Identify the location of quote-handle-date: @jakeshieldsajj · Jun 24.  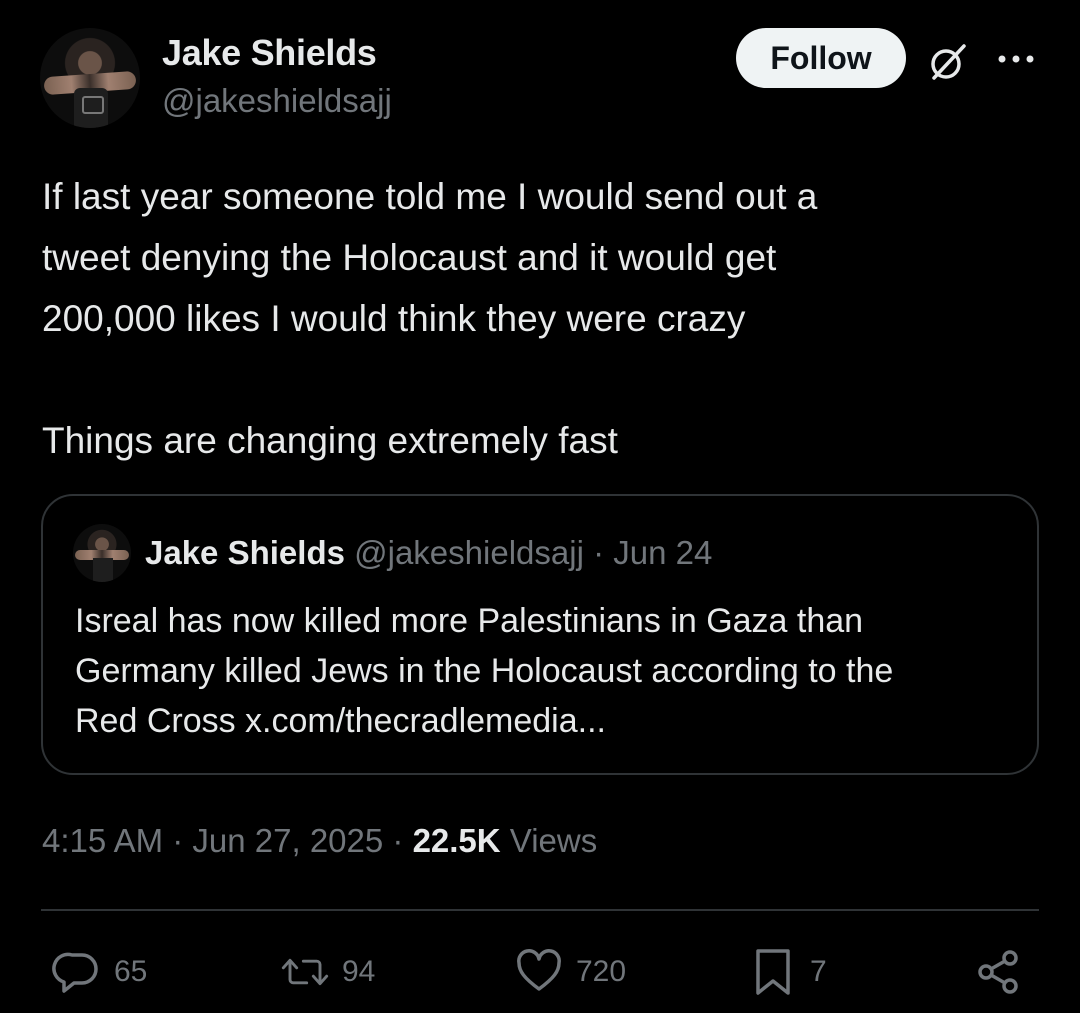
(533, 552).